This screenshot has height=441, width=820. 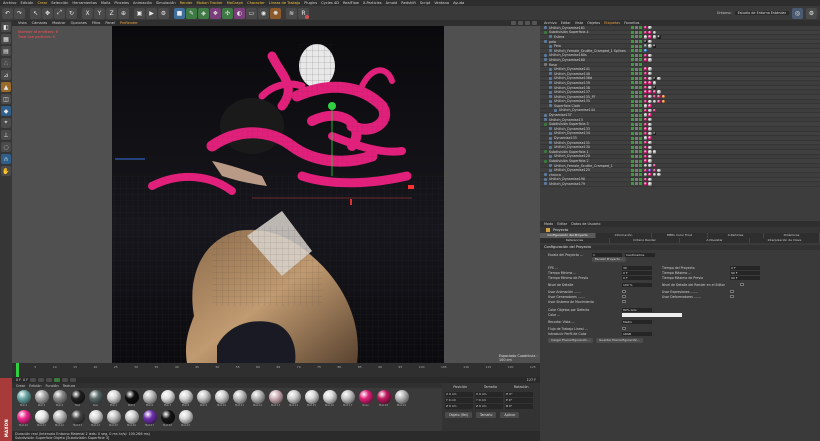 I want to click on object-menu-archivo: Archivo, so click(x=550, y=23).